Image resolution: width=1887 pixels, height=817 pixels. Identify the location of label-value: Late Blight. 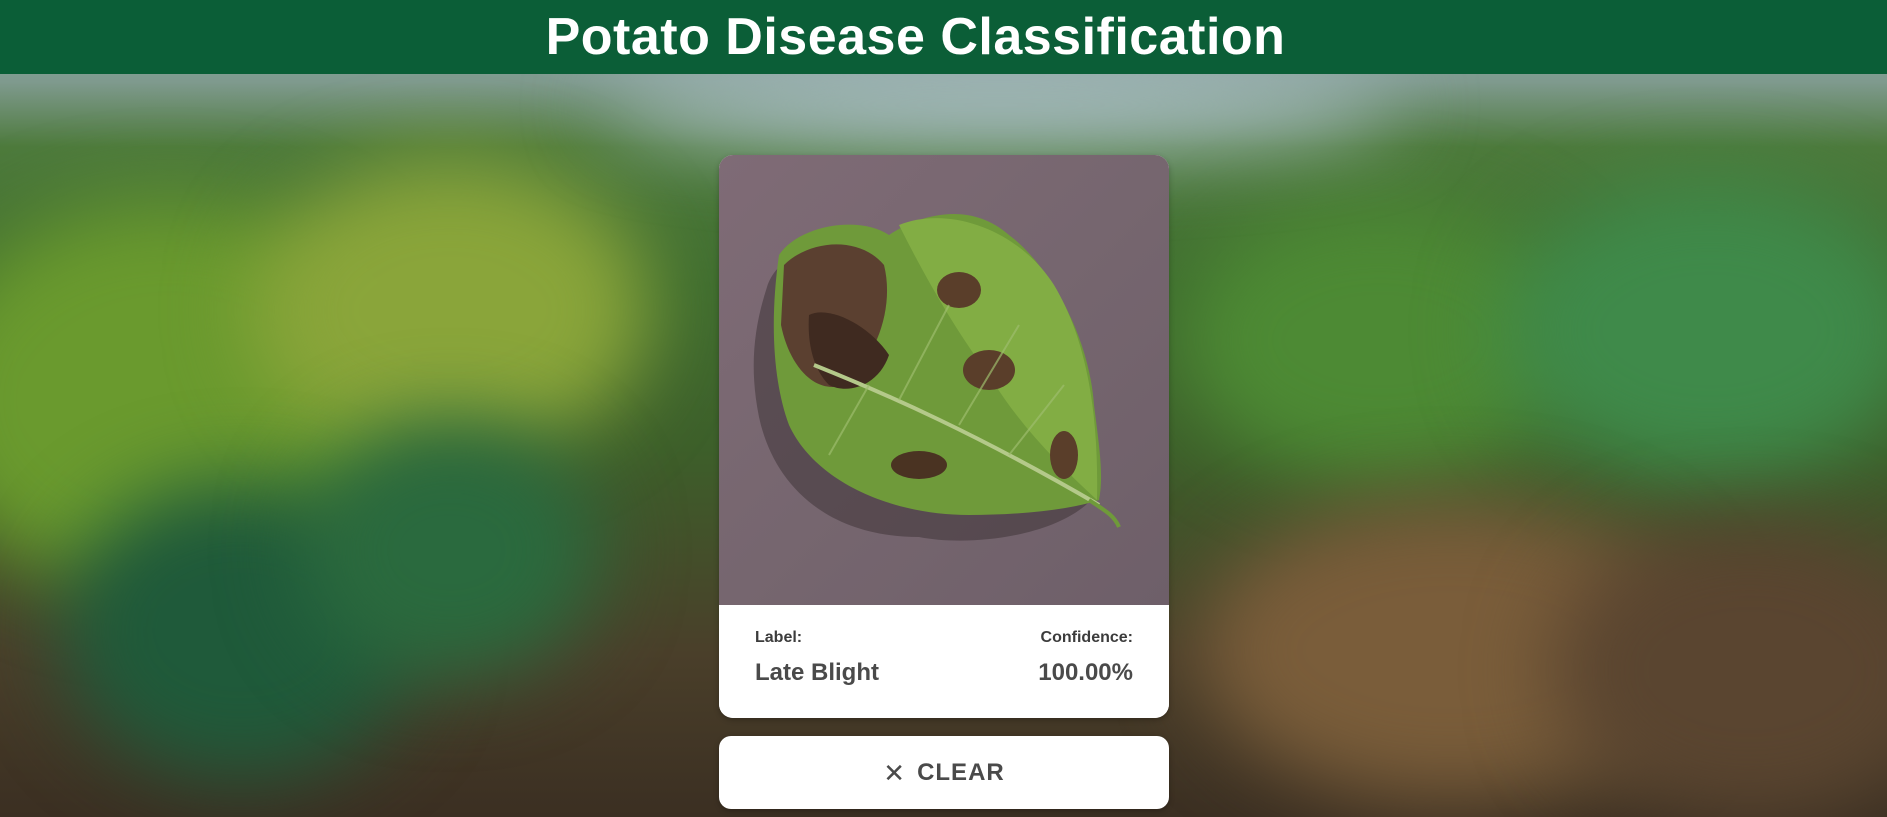
(817, 672).